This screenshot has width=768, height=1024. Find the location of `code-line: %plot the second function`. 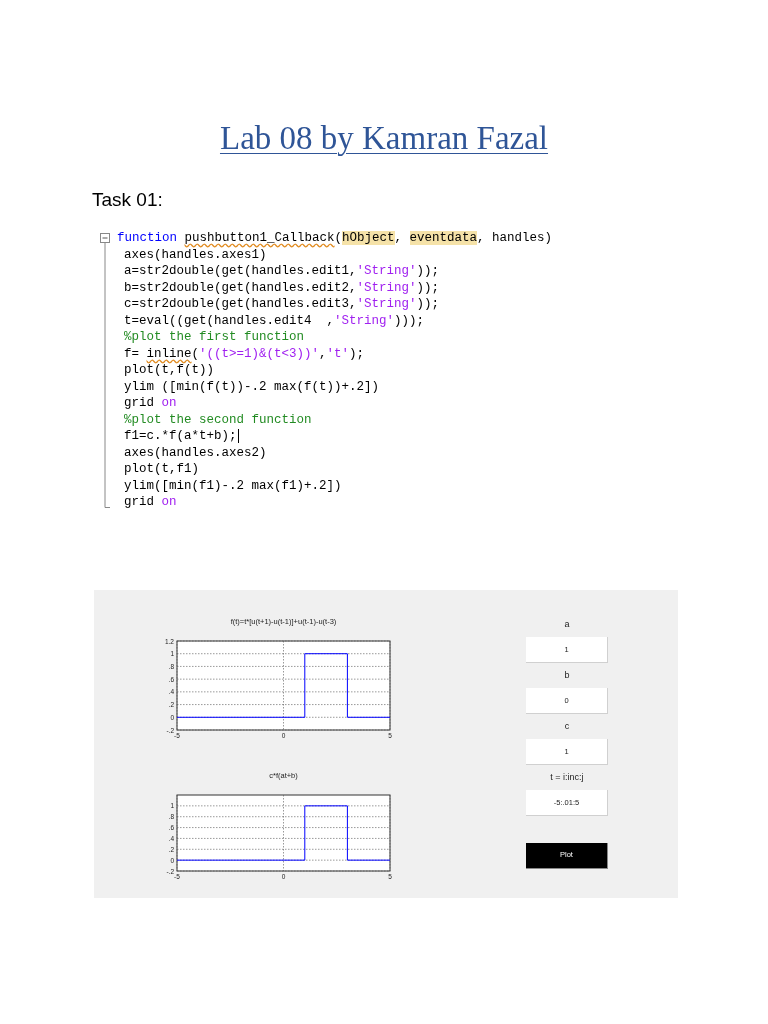

code-line: %plot the second function is located at coordinates (218, 419).